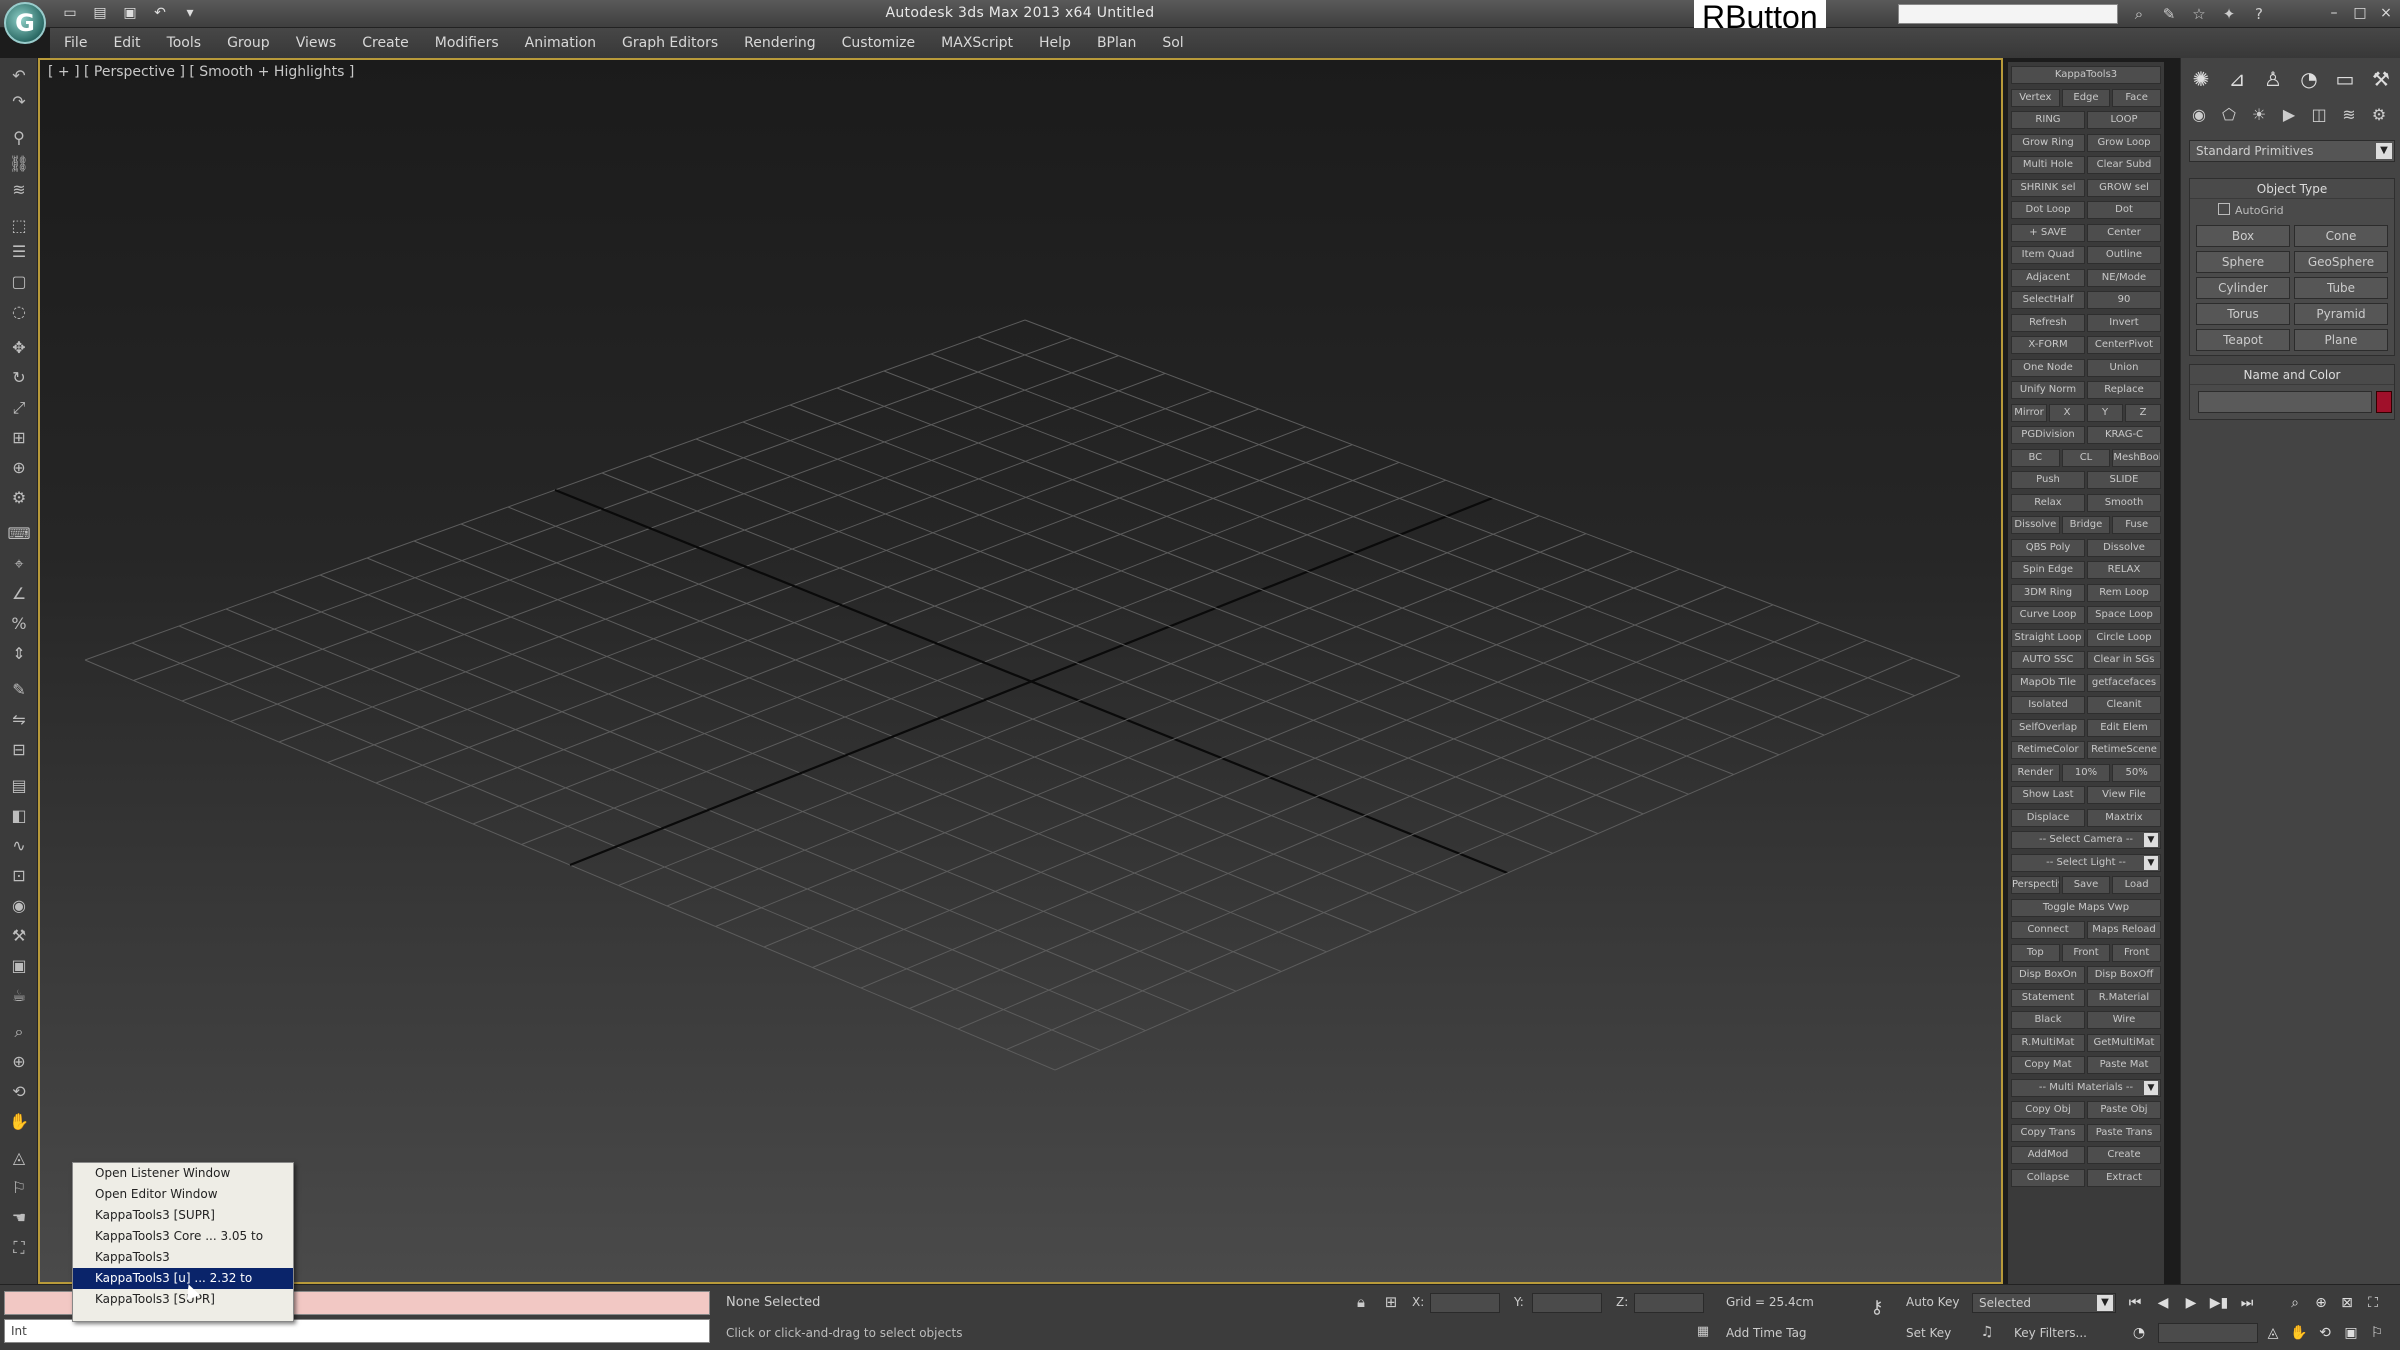 The height and width of the screenshot is (1350, 2400). I want to click on select-object-icon: ⬚, so click(19, 226).